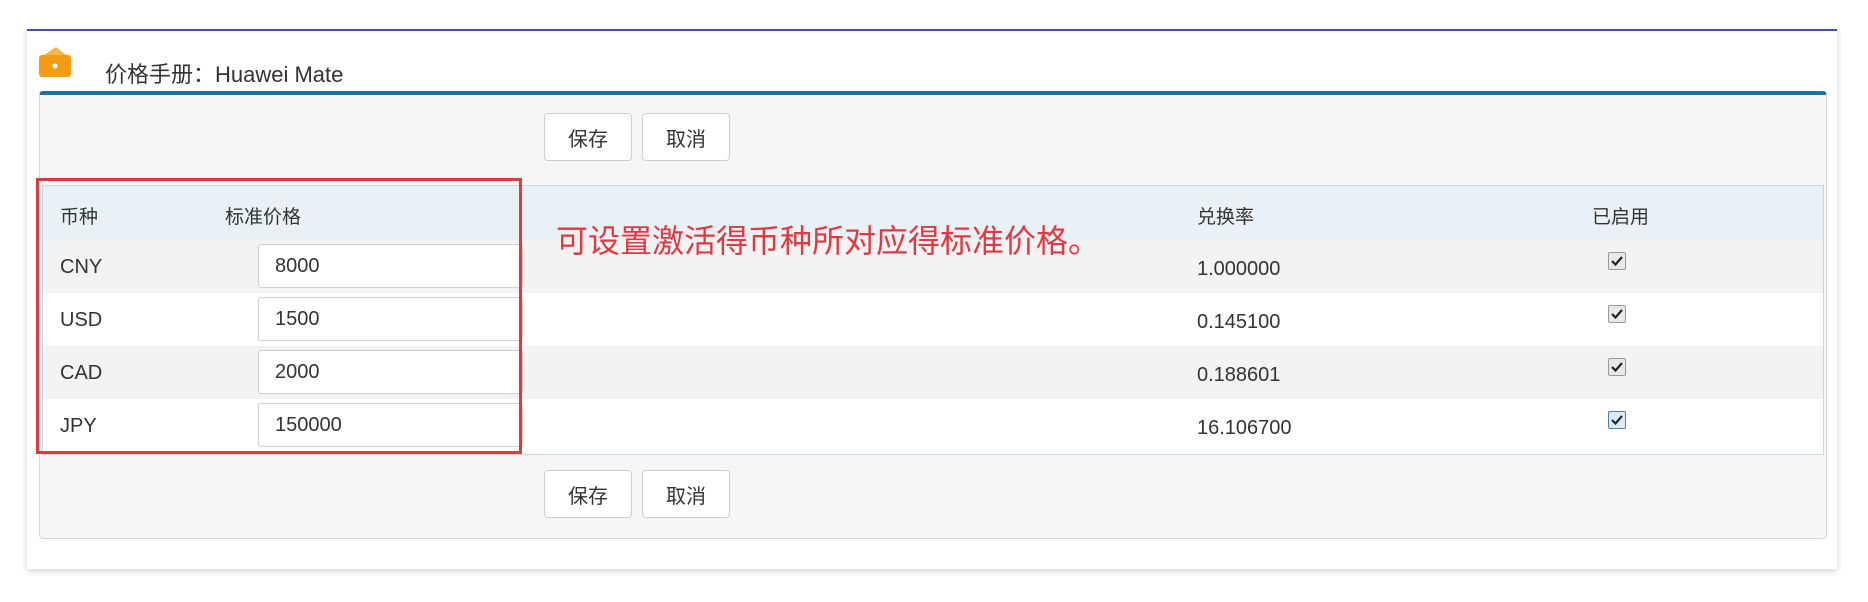  What do you see at coordinates (932, 60) in the screenshot?
I see `card-header: 价格手册：Huawei Mate` at bounding box center [932, 60].